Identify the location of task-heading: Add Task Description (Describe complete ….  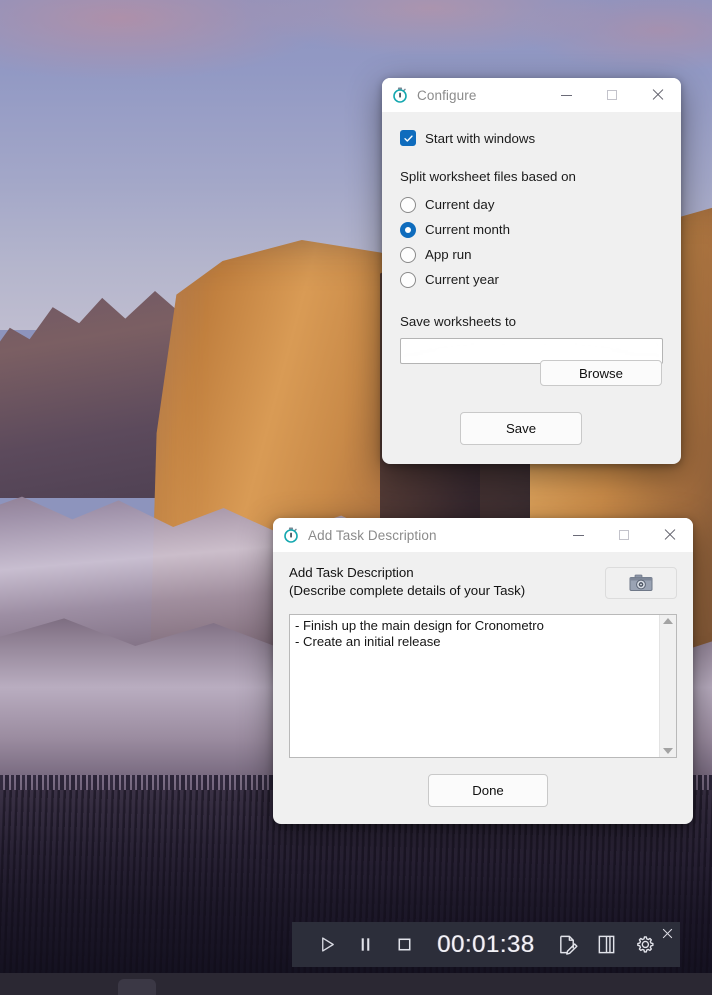
(407, 581).